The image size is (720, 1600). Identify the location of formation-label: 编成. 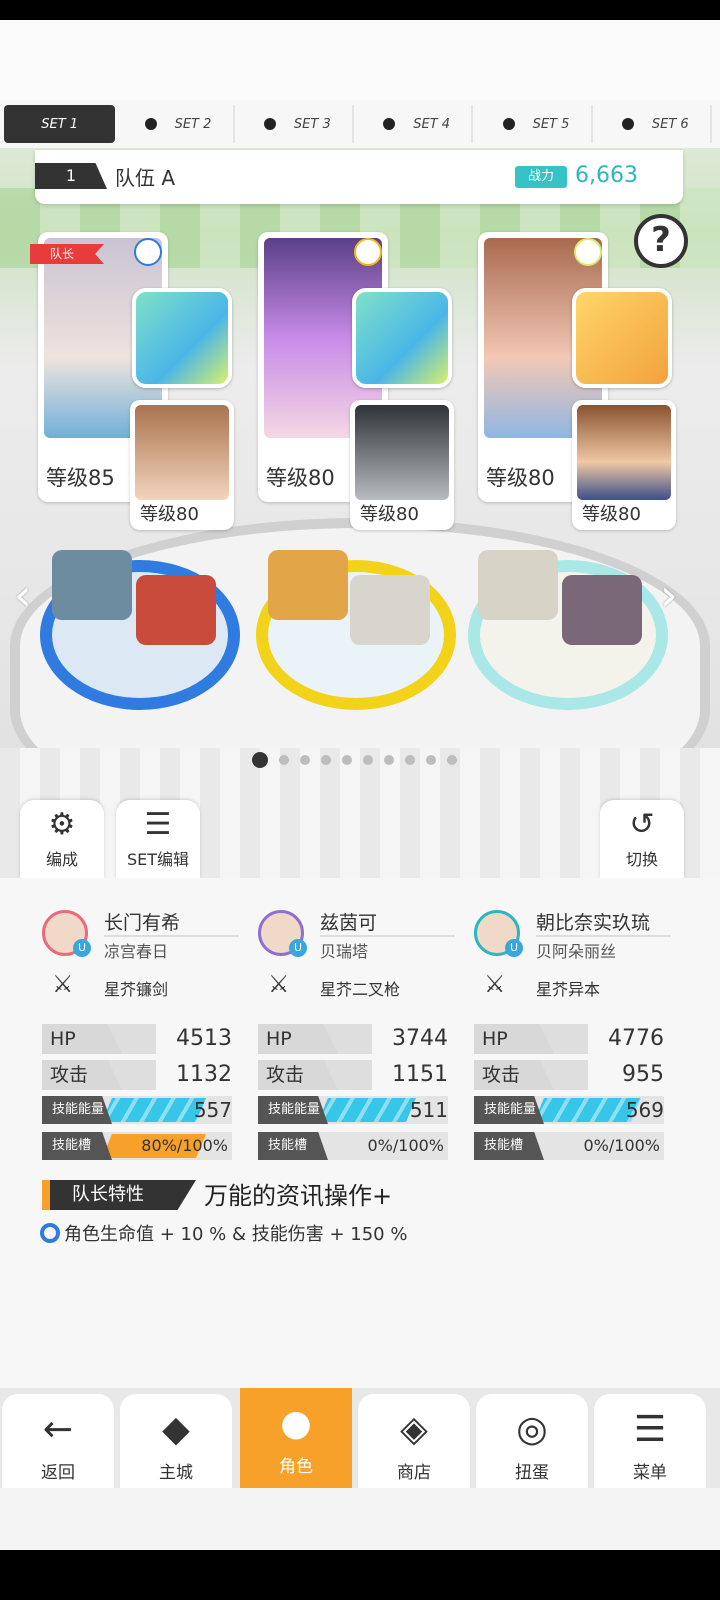
(61, 859).